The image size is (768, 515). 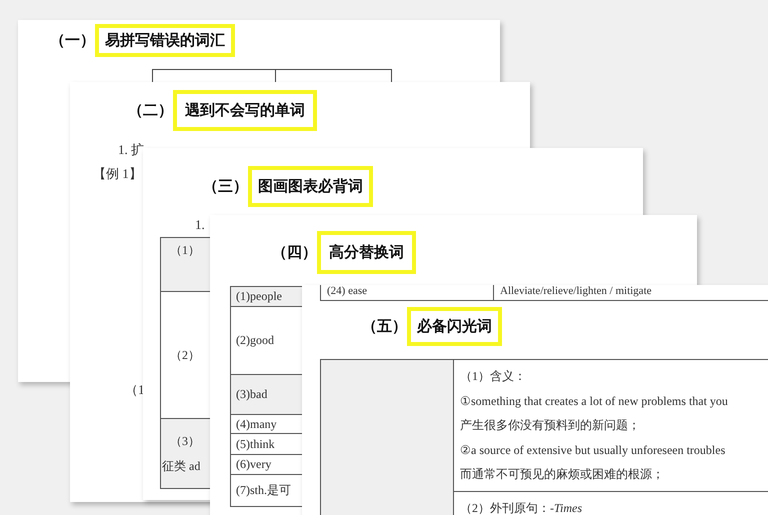 What do you see at coordinates (181, 466) in the screenshot?
I see `table-cell-text: 征类 ad` at bounding box center [181, 466].